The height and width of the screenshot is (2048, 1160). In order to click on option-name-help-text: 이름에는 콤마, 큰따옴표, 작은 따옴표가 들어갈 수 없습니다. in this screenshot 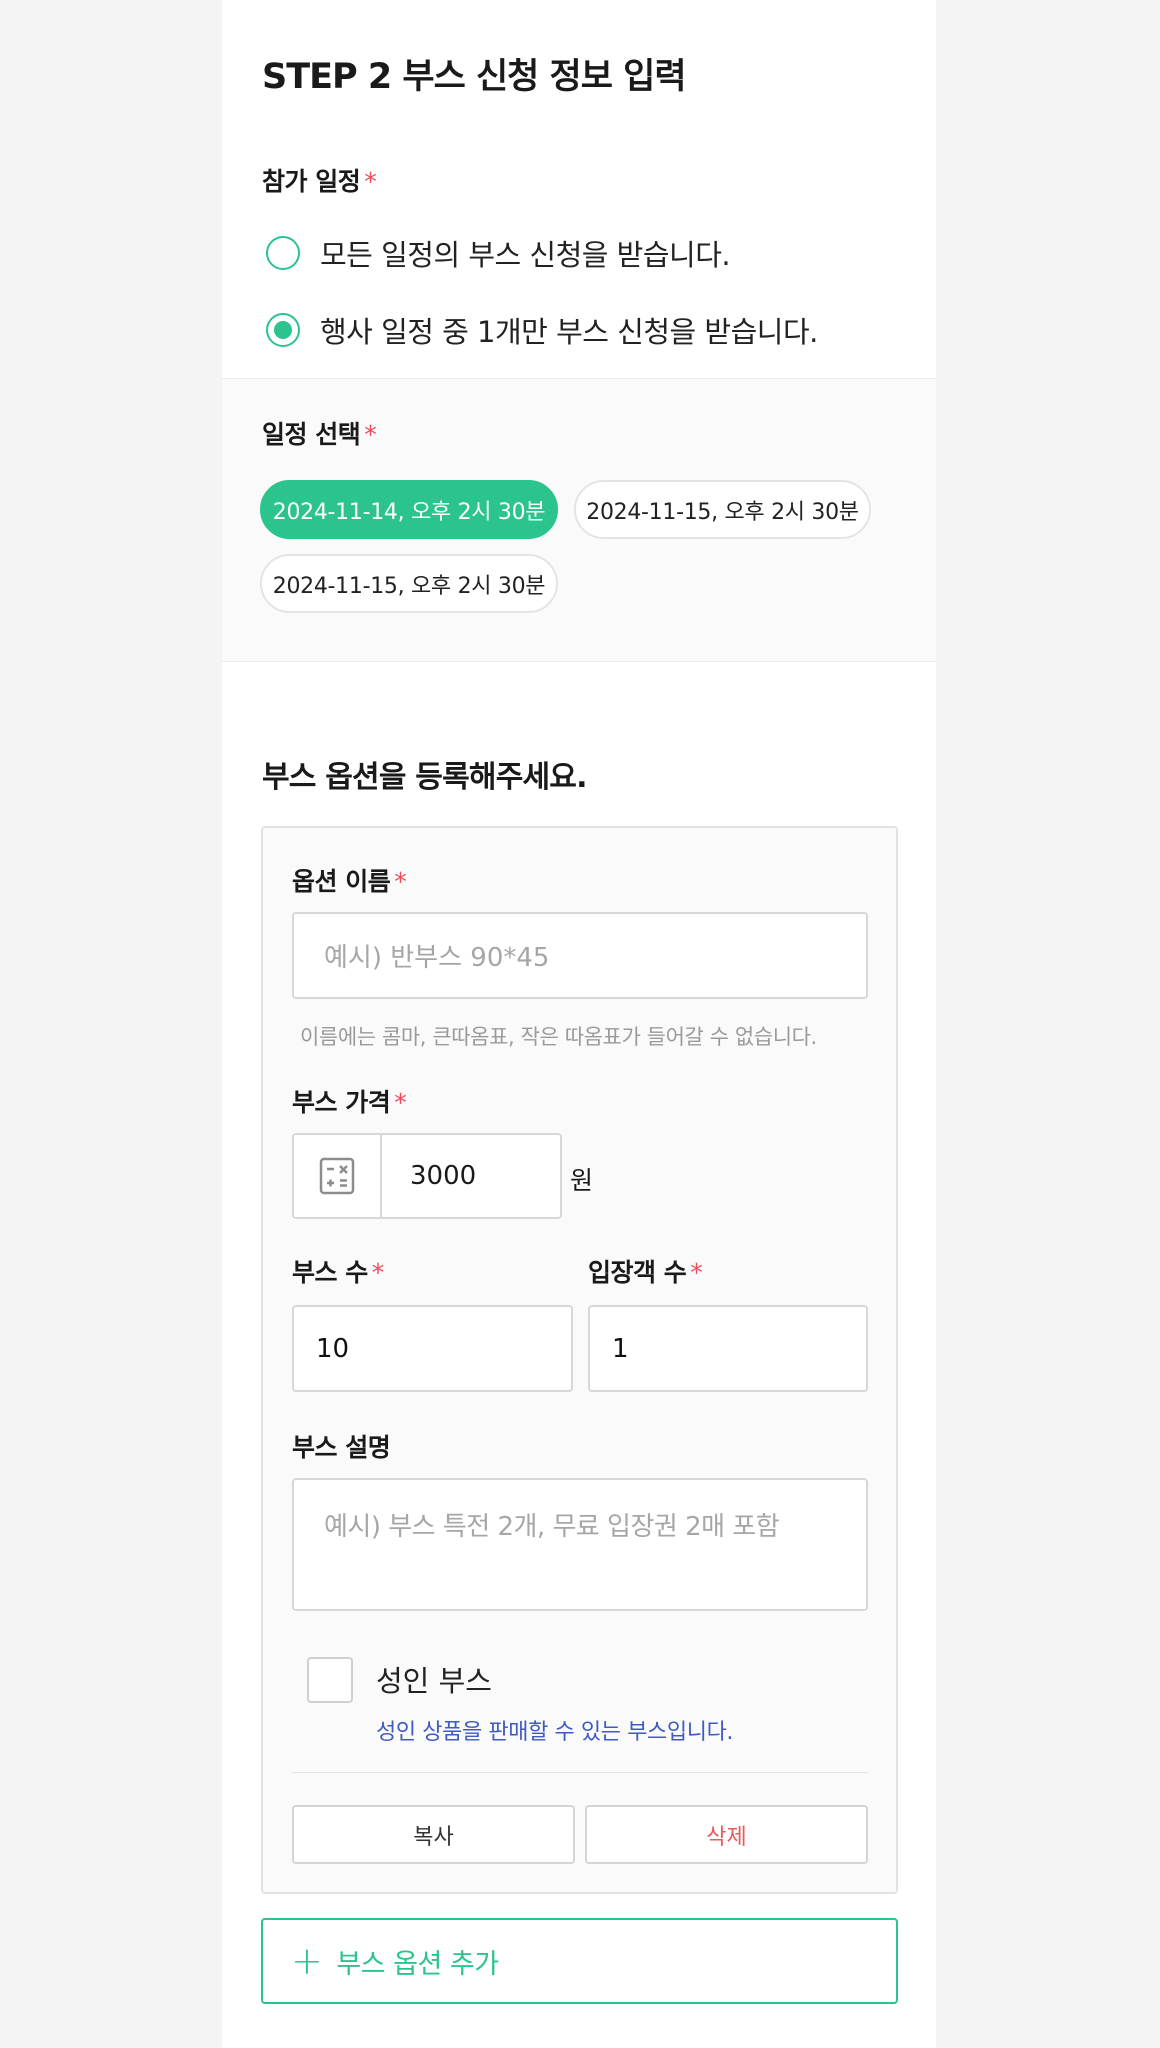, I will do `click(558, 1037)`.